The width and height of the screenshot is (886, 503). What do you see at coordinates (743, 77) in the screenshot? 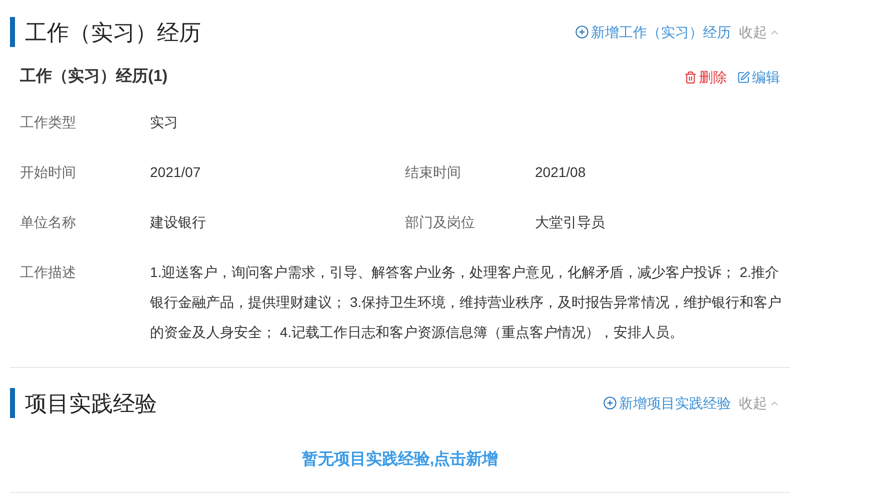
I see `edit-icon` at bounding box center [743, 77].